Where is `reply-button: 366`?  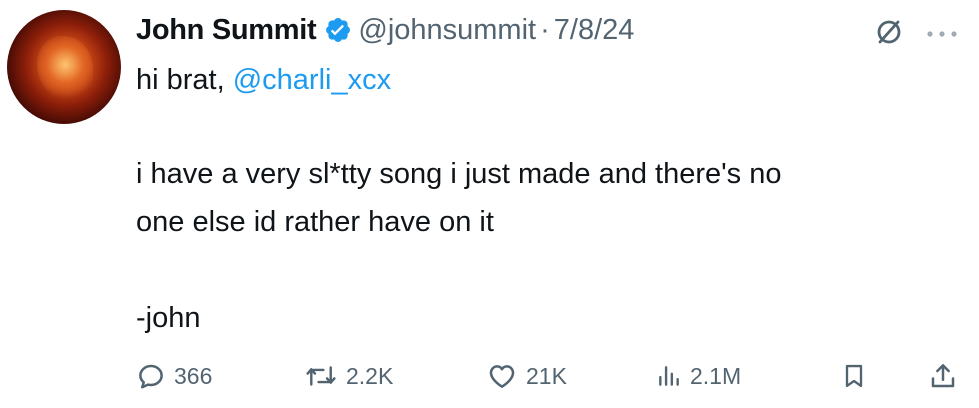 reply-button: 366 is located at coordinates (174, 376).